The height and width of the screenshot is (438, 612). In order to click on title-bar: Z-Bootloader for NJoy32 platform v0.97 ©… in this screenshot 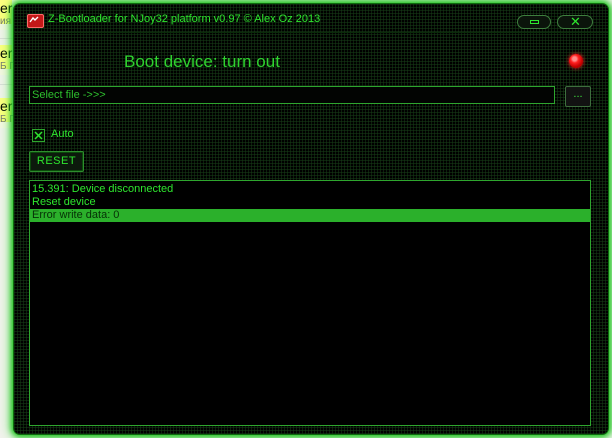, I will do `click(311, 18)`.